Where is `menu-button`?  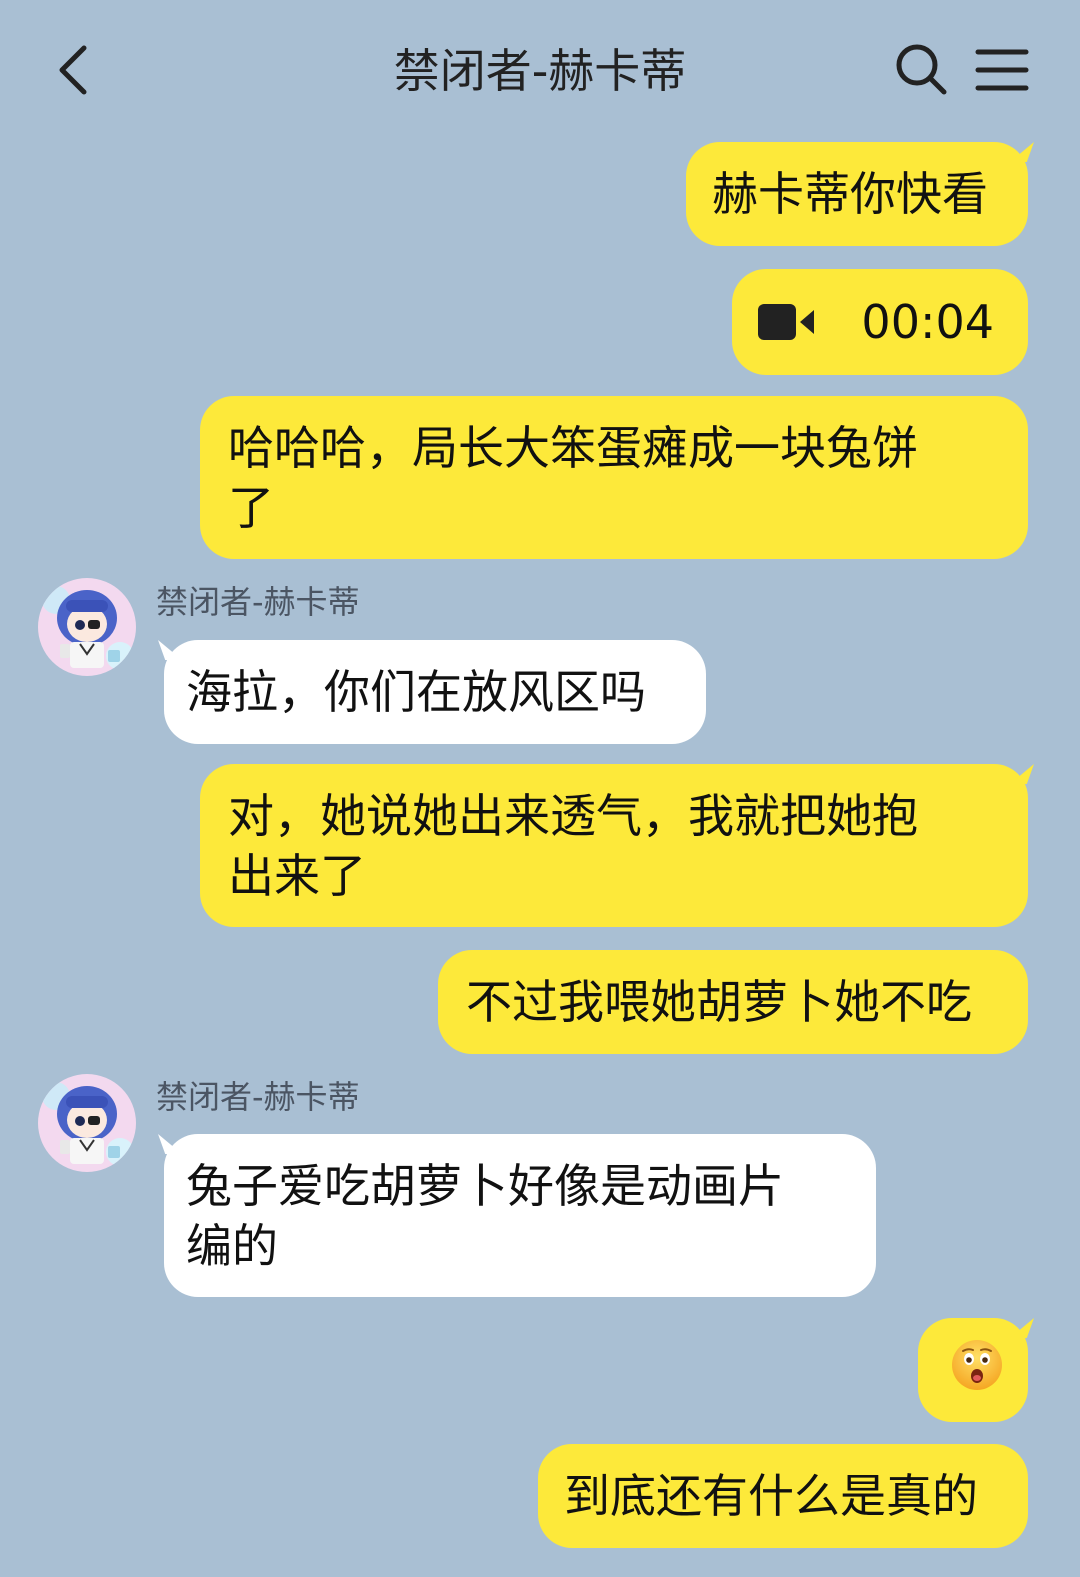 menu-button is located at coordinates (1002, 70).